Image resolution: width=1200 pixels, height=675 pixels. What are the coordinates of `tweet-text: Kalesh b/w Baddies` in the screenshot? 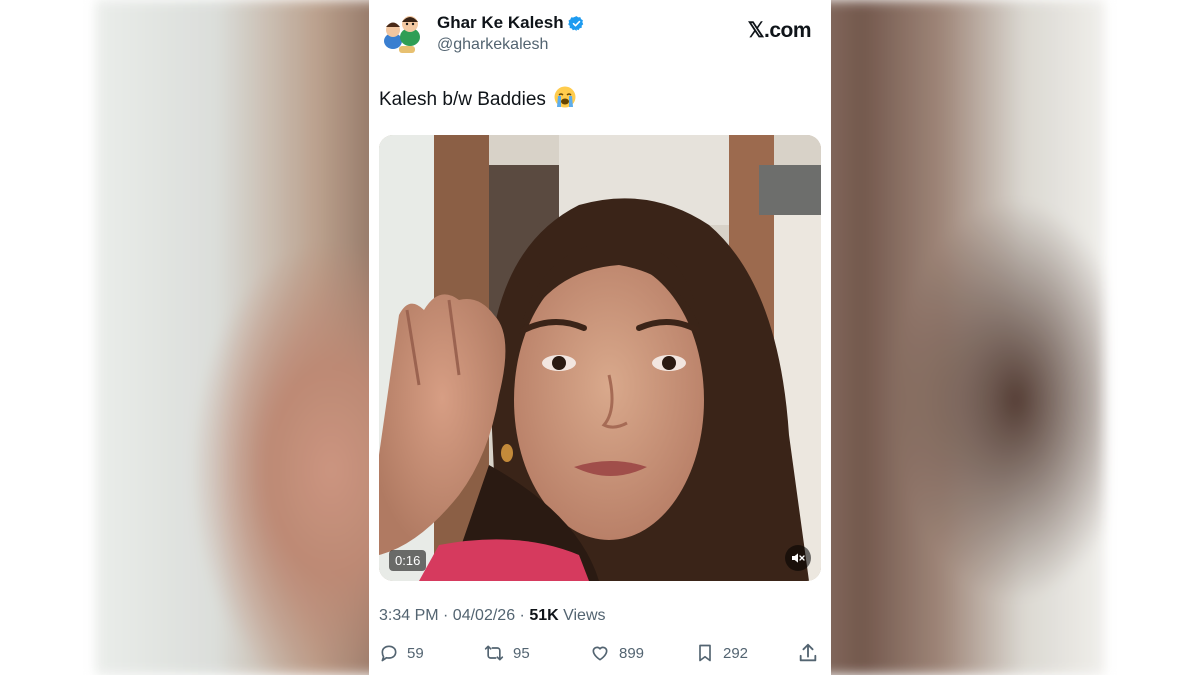 It's located at (477, 100).